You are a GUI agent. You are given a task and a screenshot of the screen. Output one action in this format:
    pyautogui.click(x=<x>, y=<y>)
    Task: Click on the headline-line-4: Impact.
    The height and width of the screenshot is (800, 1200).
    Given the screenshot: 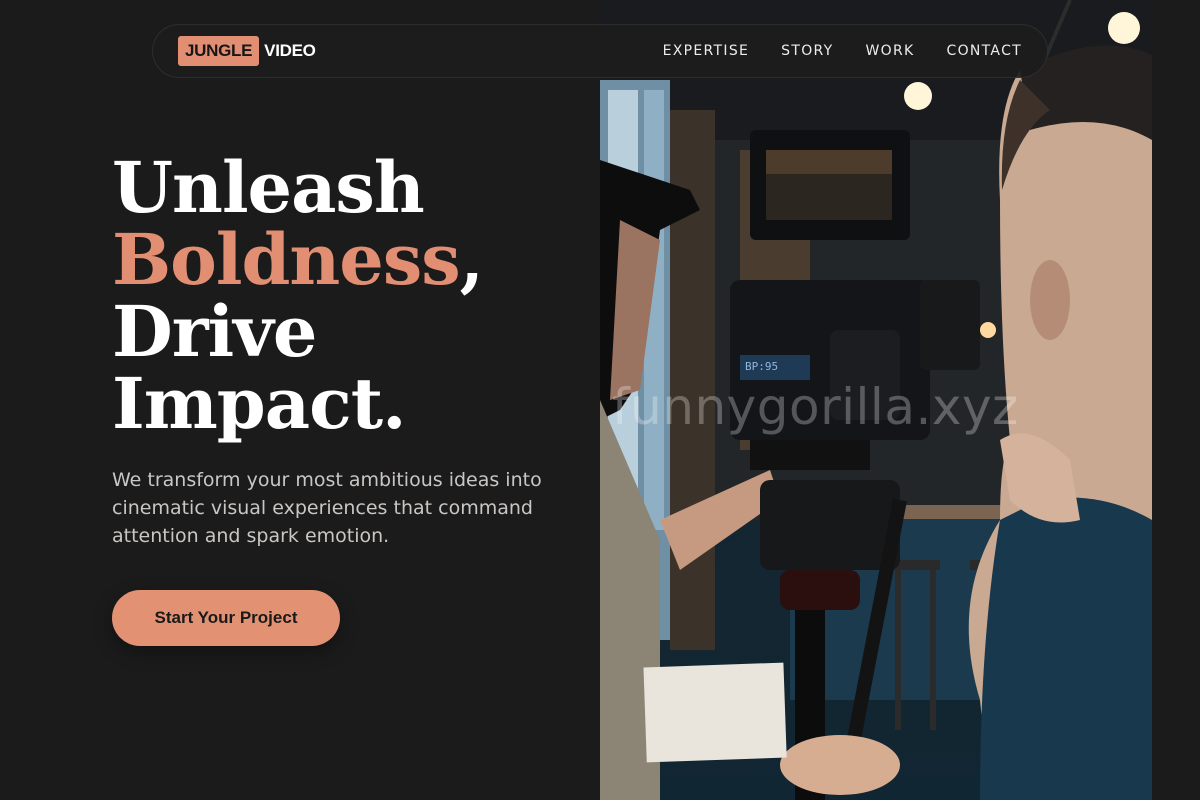 What is the action you would take?
    pyautogui.click(x=259, y=403)
    